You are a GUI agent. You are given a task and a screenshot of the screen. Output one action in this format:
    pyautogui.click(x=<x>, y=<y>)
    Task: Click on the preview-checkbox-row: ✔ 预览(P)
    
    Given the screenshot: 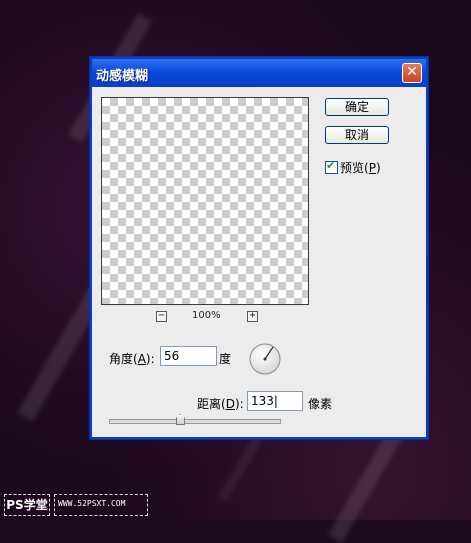 What is the action you would take?
    pyautogui.click(x=353, y=167)
    